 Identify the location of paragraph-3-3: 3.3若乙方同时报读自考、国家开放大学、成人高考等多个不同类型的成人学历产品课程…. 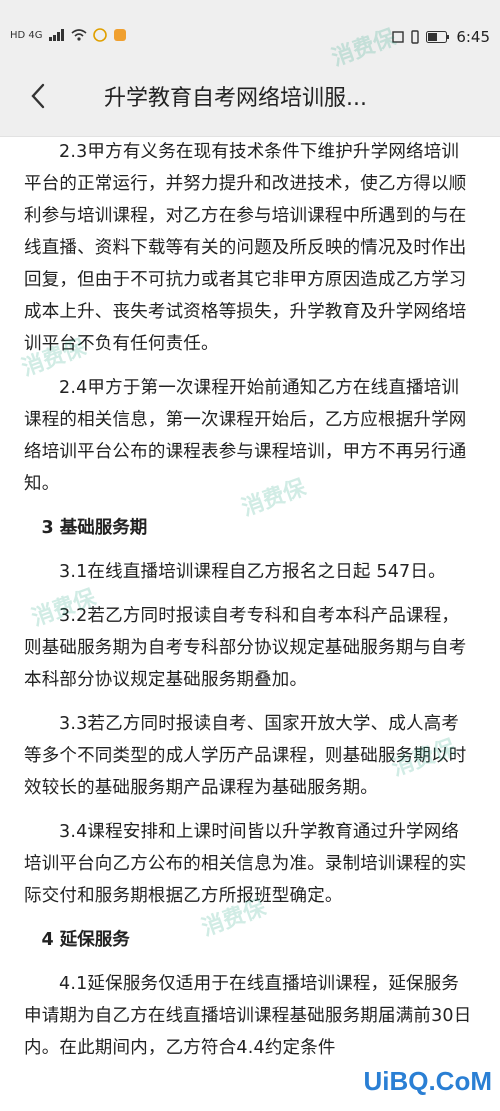
(245, 756).